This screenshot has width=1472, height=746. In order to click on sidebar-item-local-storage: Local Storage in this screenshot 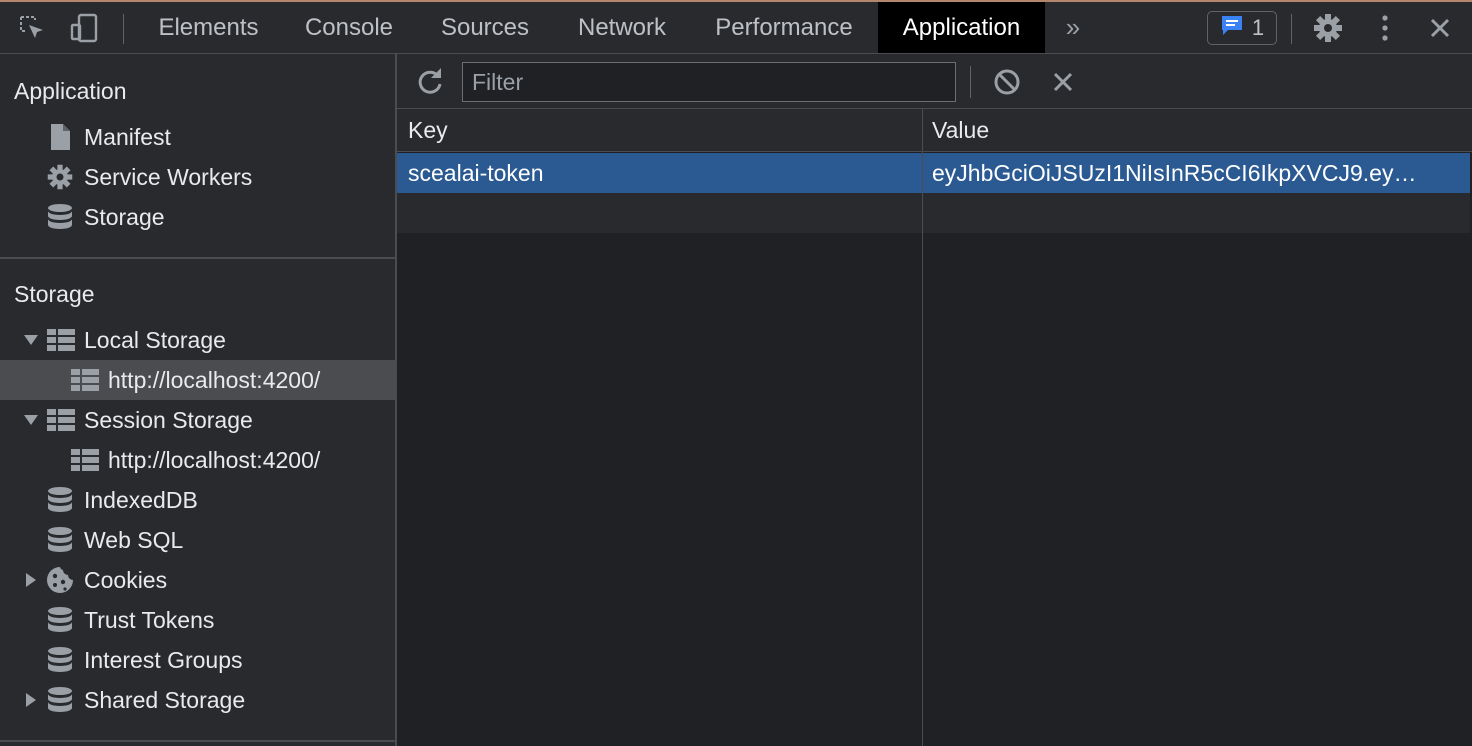, I will do `click(197, 340)`.